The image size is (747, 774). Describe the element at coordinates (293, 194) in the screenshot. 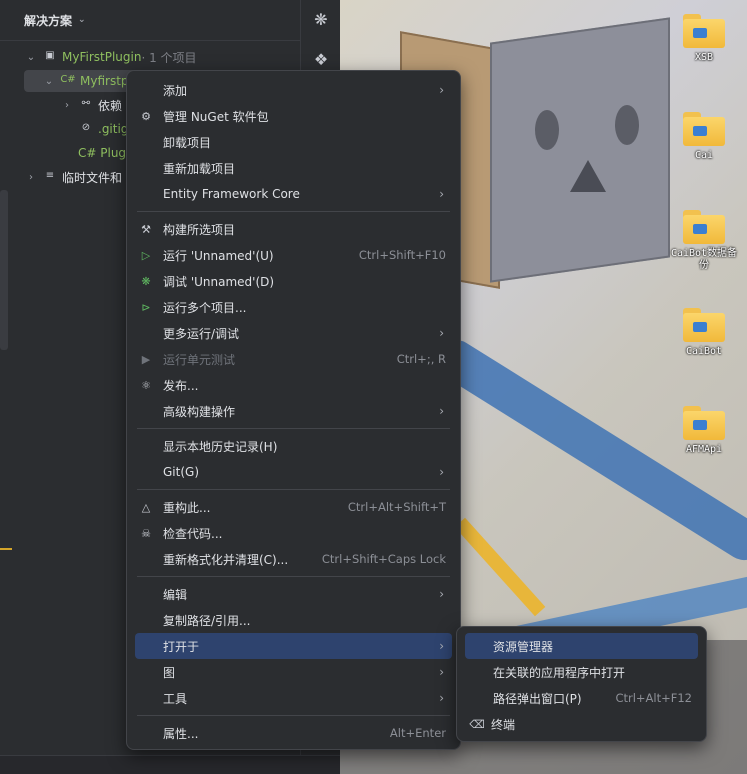

I see `menu-item-entity-framework: Entity Framework Core ›` at that location.